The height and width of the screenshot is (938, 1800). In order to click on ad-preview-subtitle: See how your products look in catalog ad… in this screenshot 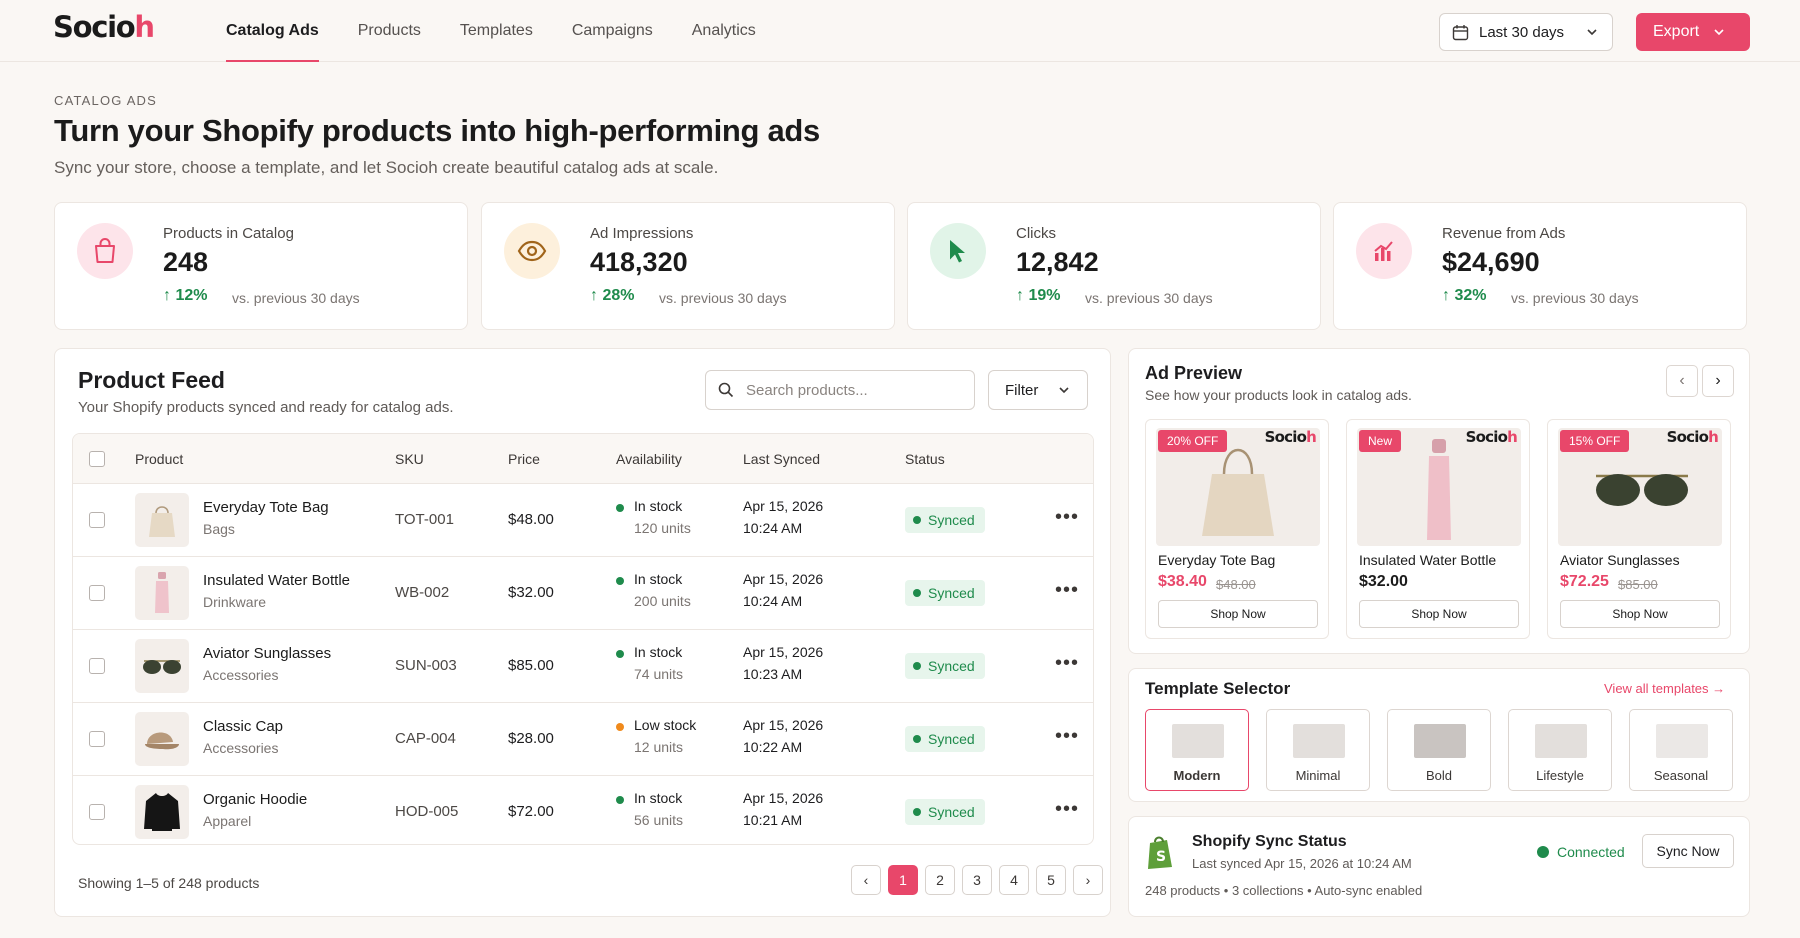, I will do `click(1278, 395)`.